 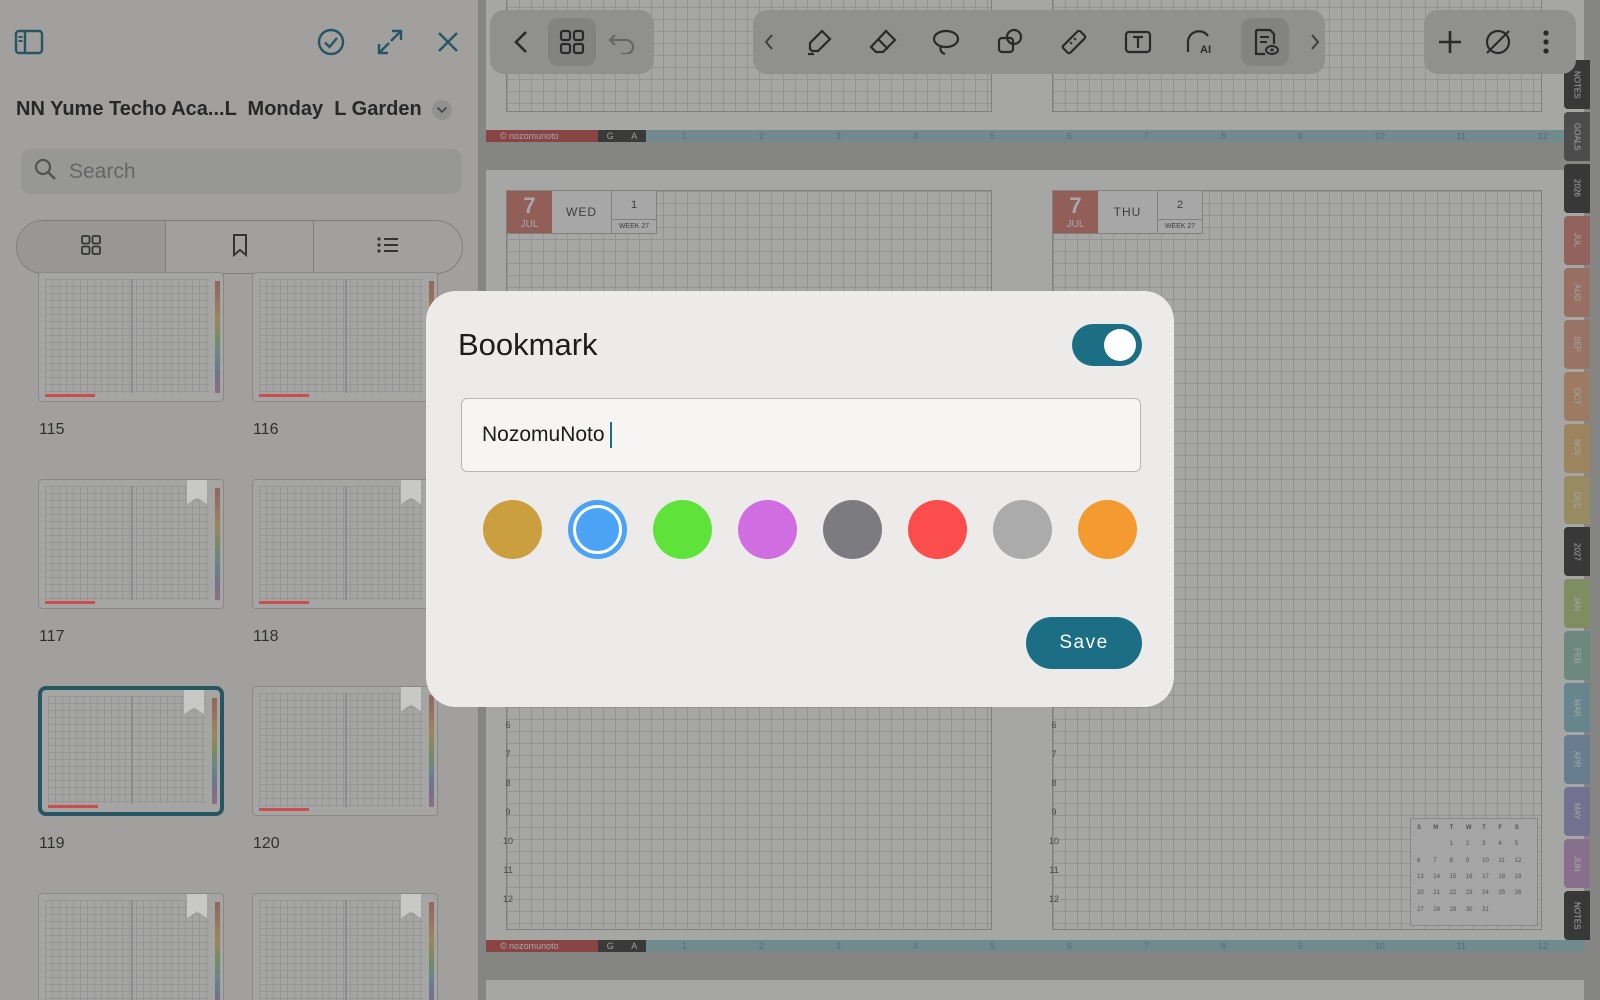 What do you see at coordinates (1084, 643) in the screenshot?
I see `save-button: Save` at bounding box center [1084, 643].